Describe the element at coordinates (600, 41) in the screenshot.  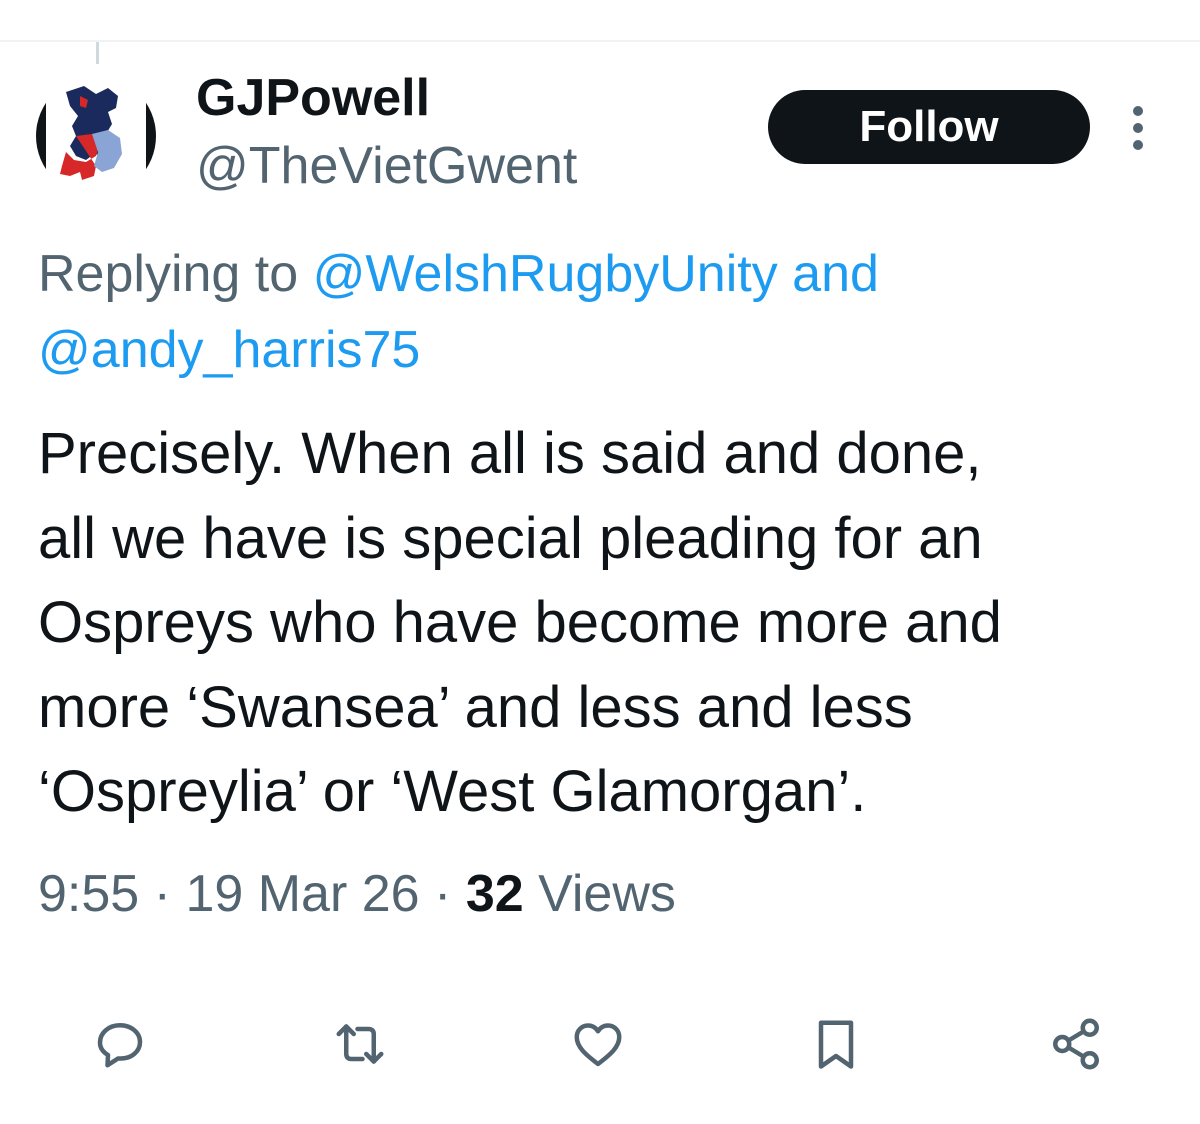
I see `top-divider` at that location.